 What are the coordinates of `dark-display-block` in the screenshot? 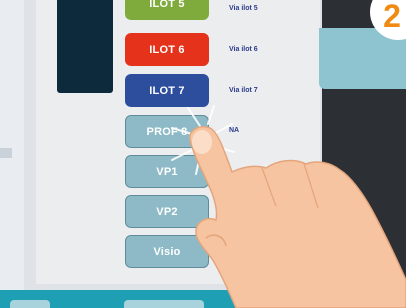 It's located at (85, 46).